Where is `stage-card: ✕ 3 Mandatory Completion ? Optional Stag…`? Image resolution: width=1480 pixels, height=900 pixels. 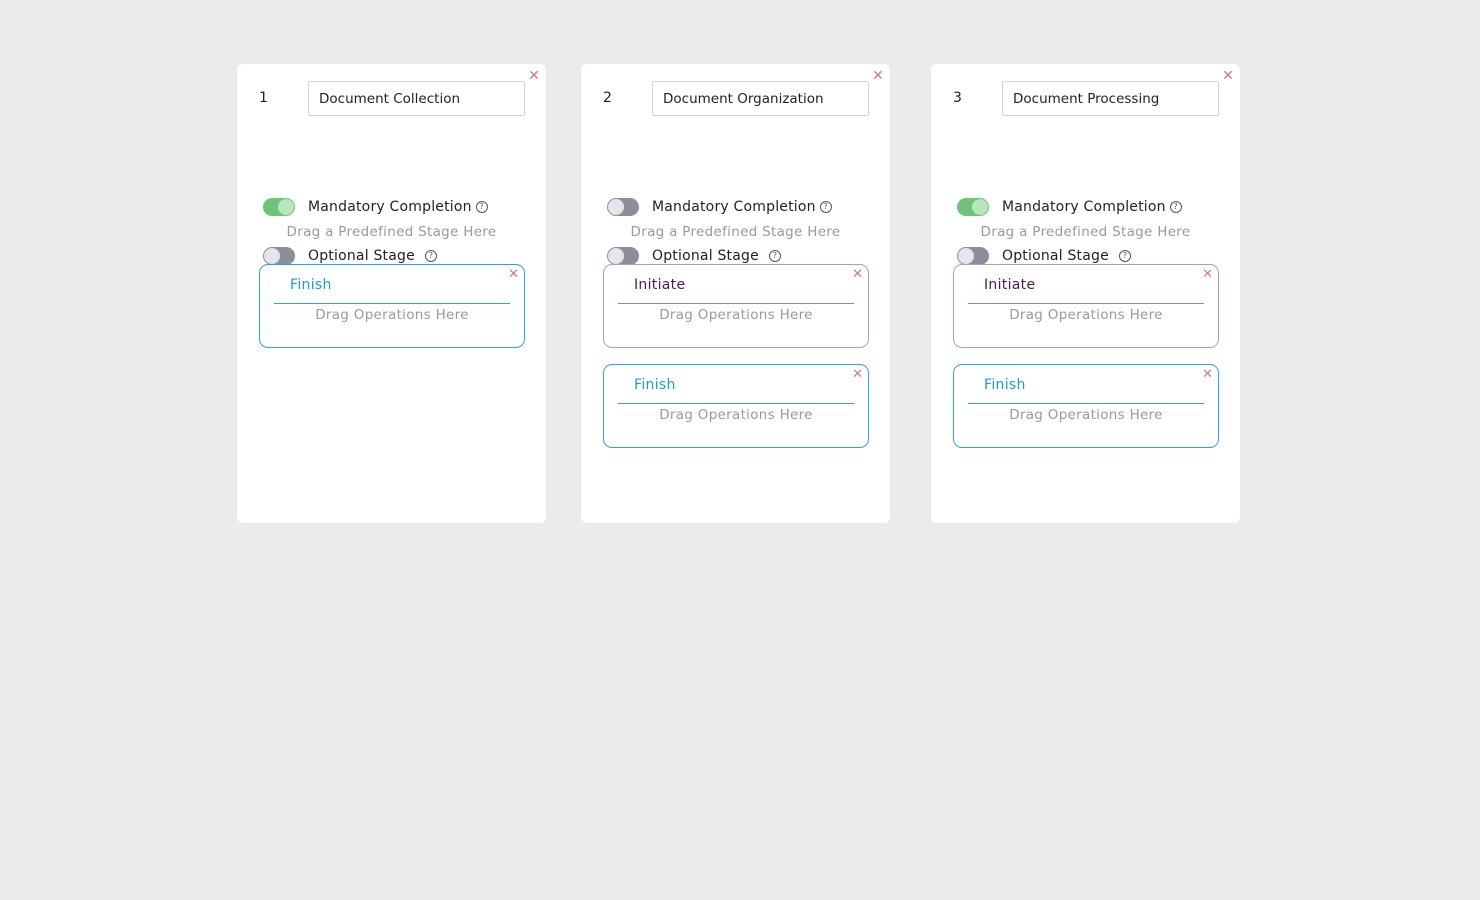 stage-card: ✕ 3 Mandatory Completion ? Optional Stag… is located at coordinates (1085, 293).